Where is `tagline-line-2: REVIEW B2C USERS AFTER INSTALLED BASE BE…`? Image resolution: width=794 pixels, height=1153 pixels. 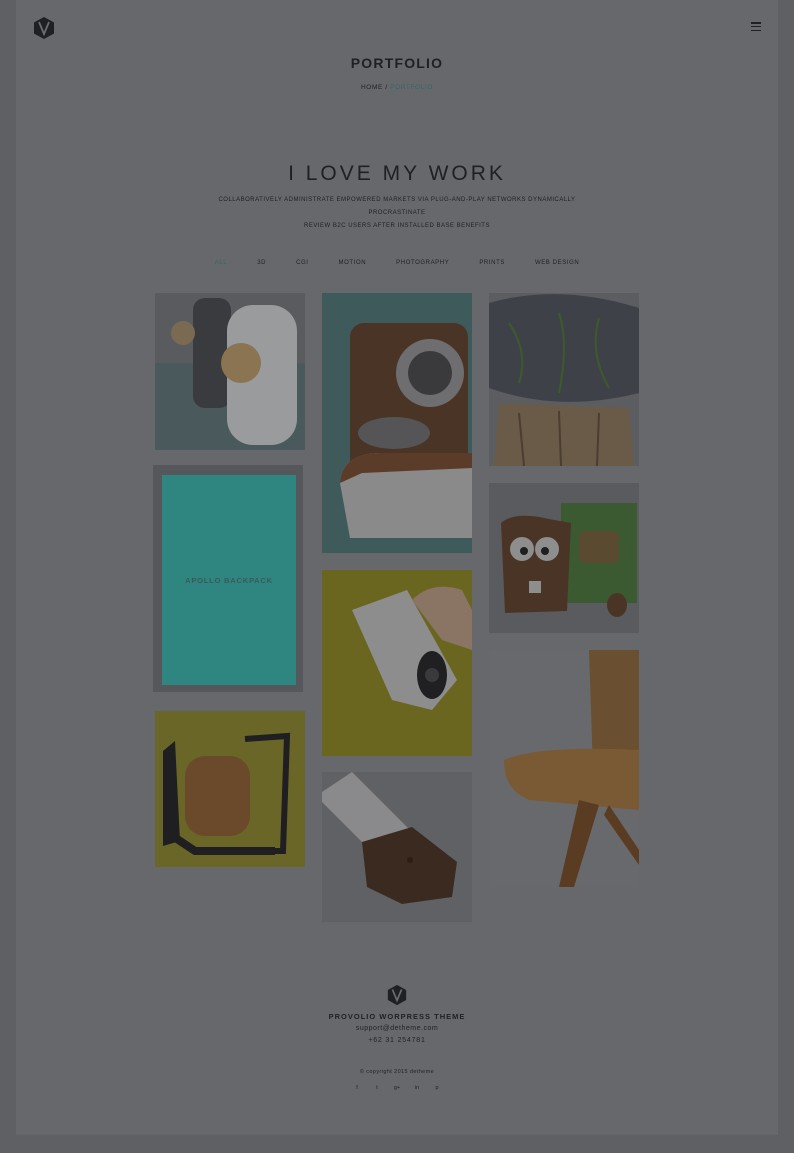
tagline-line-2: REVIEW B2C USERS AFTER INSTALLED BASE BE… is located at coordinates (397, 226).